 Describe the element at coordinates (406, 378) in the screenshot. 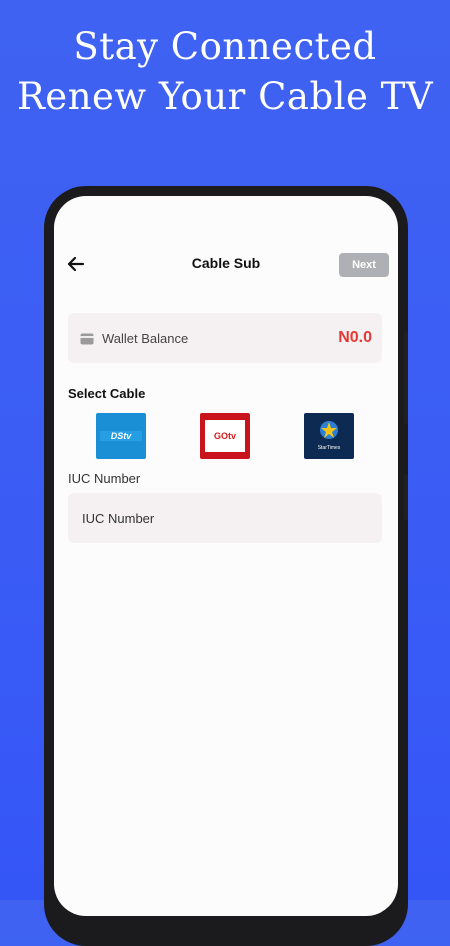

I see `phone-side-button-upper` at that location.